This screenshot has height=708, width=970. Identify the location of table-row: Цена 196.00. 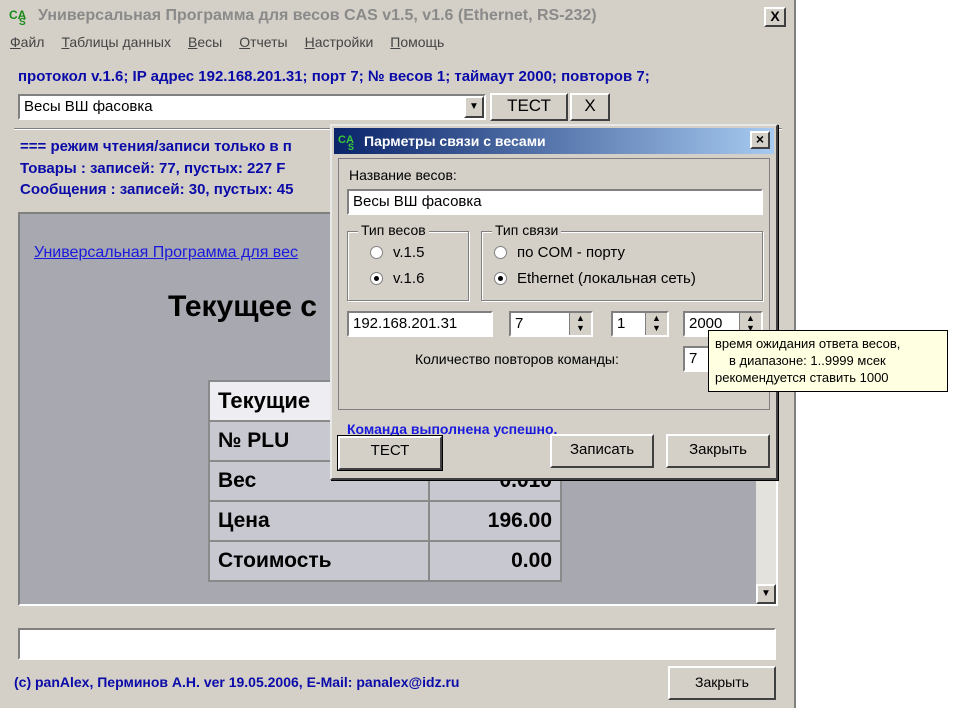
(385, 521).